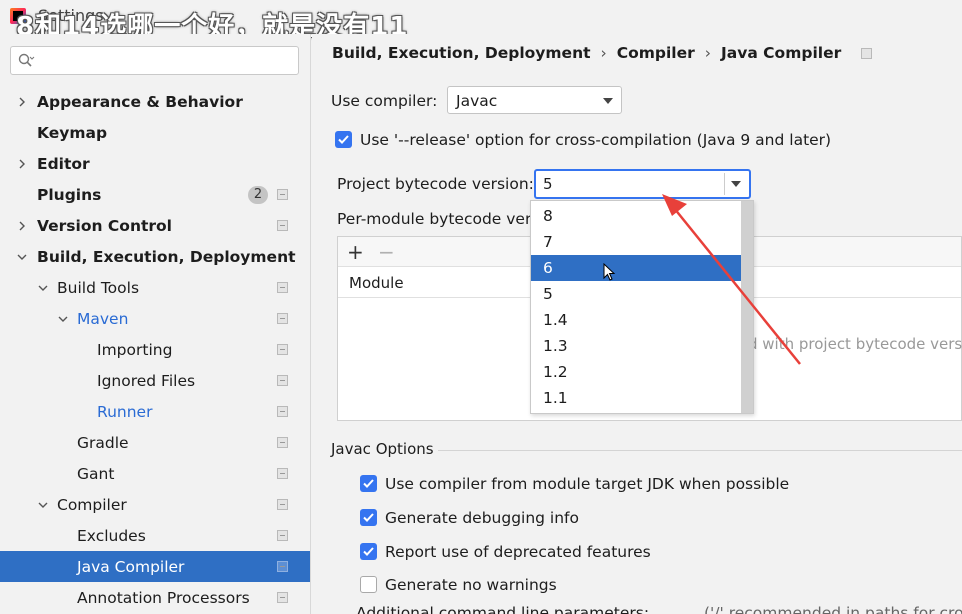  Describe the element at coordinates (155, 318) in the screenshot. I see `tree-item-maven: Maven` at that location.